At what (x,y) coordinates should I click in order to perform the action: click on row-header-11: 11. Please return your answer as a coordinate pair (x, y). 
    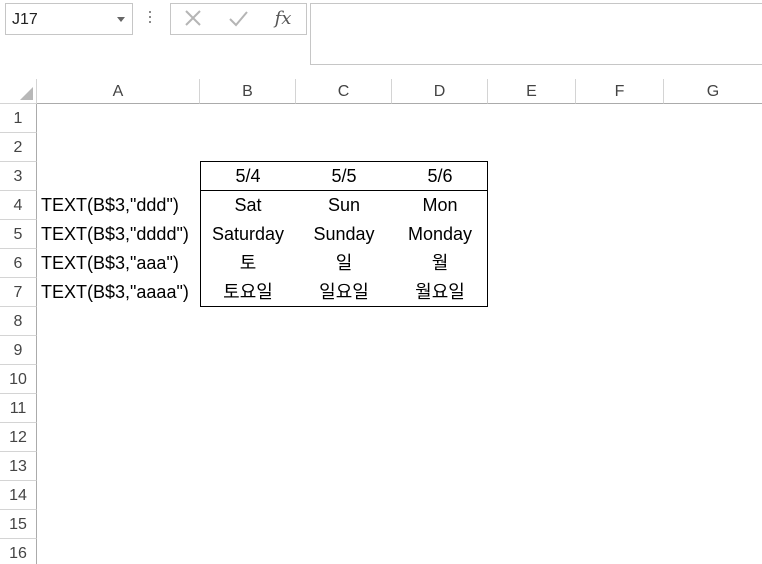
    Looking at the image, I should click on (18, 408).